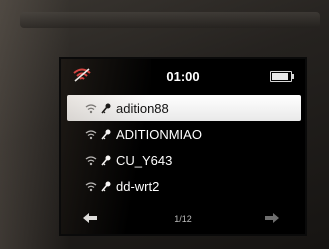 The image size is (329, 249). What do you see at coordinates (142, 108) in the screenshot?
I see `network-ssid: adition88` at bounding box center [142, 108].